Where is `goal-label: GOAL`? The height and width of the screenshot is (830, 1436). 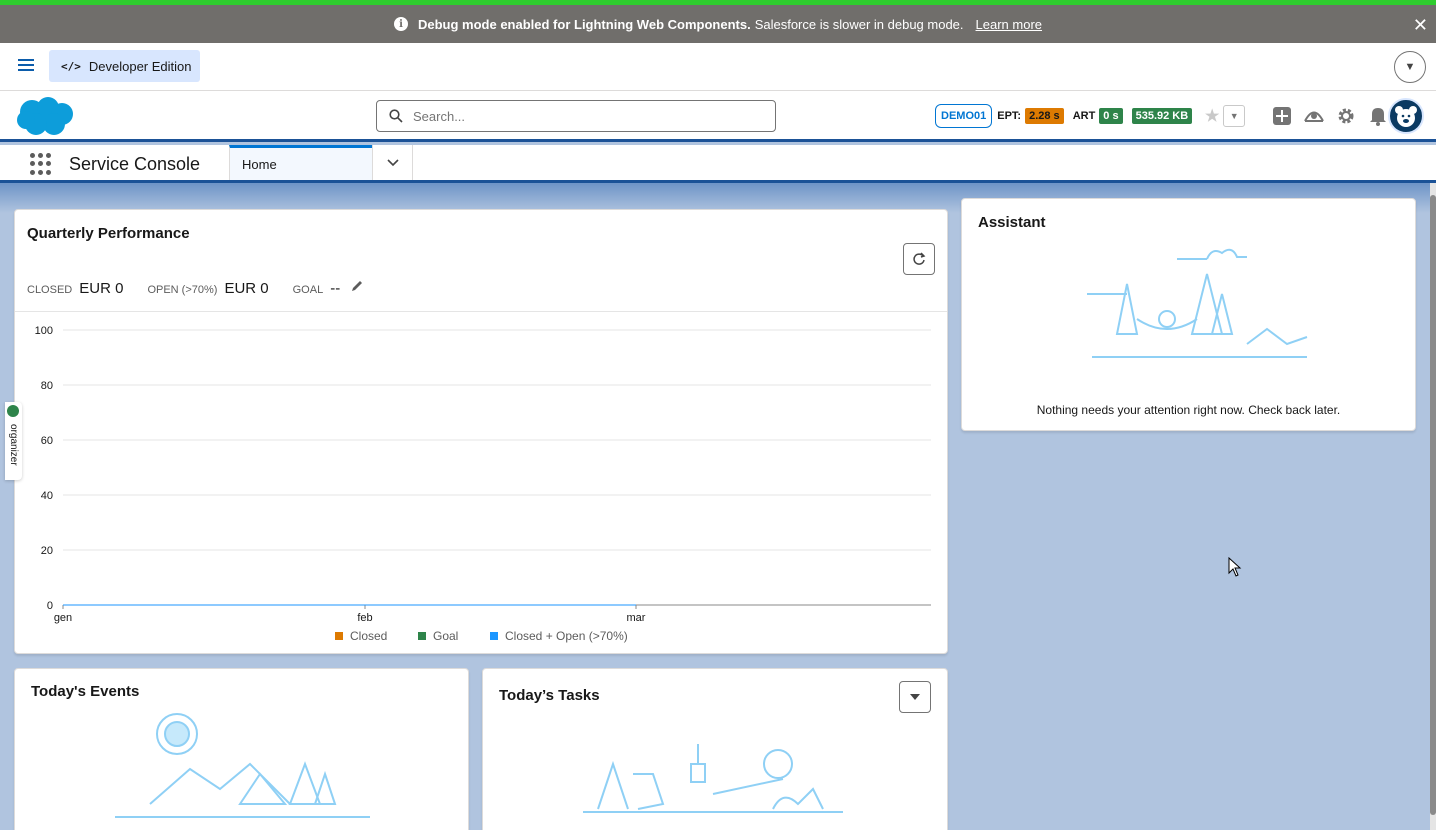
goal-label: GOAL is located at coordinates (308, 290).